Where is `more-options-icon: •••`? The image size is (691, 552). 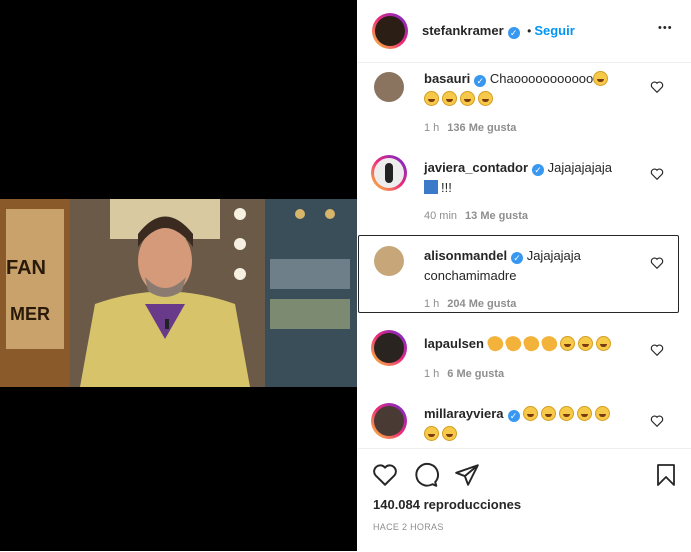
more-options-icon: ••• is located at coordinates (665, 28).